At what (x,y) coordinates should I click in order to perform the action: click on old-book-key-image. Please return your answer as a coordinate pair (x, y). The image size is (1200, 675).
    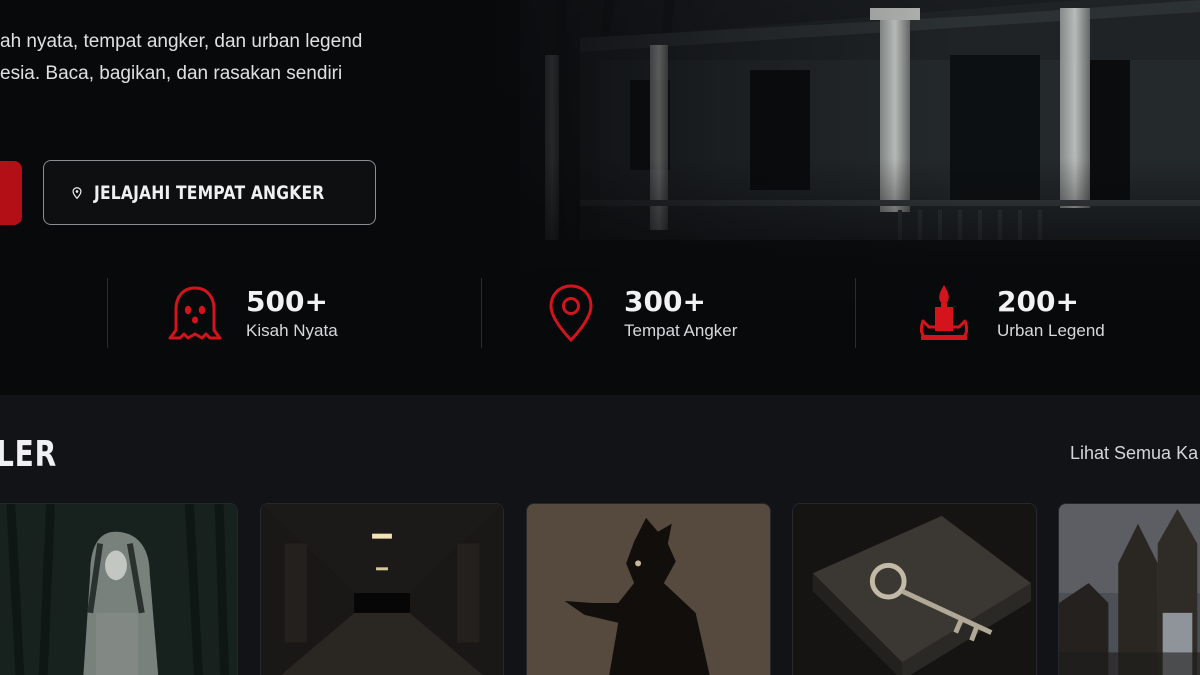
    Looking at the image, I should click on (914, 589).